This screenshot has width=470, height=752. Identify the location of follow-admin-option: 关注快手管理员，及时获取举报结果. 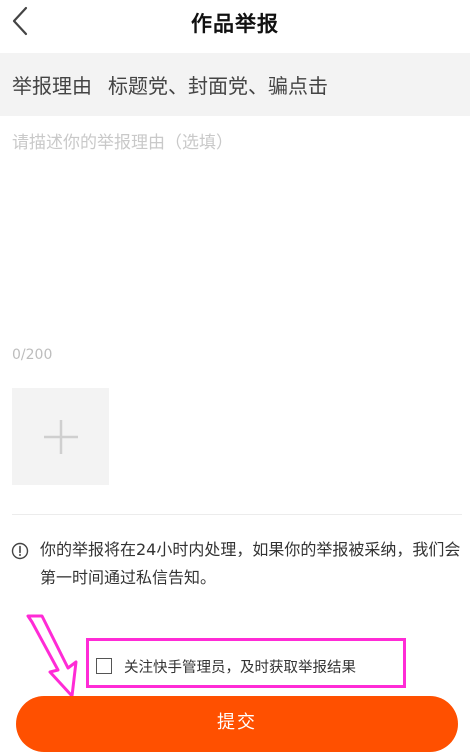
(226, 666).